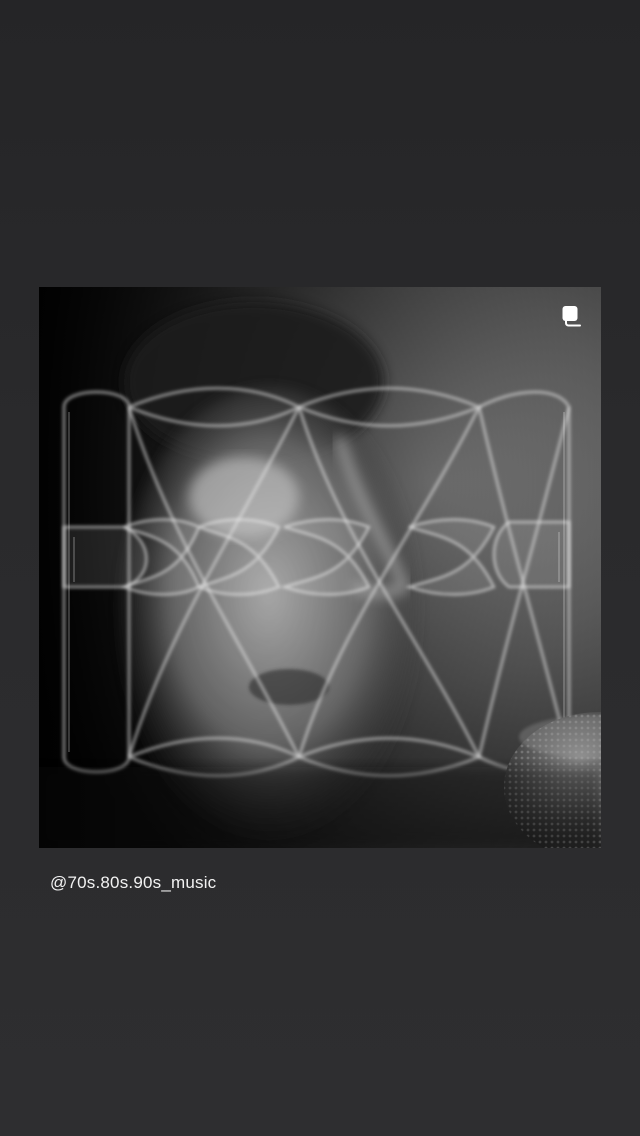 The width and height of the screenshot is (640, 1136). What do you see at coordinates (133, 883) in the screenshot?
I see `post-author-handle: @70s.80s.90s_music` at bounding box center [133, 883].